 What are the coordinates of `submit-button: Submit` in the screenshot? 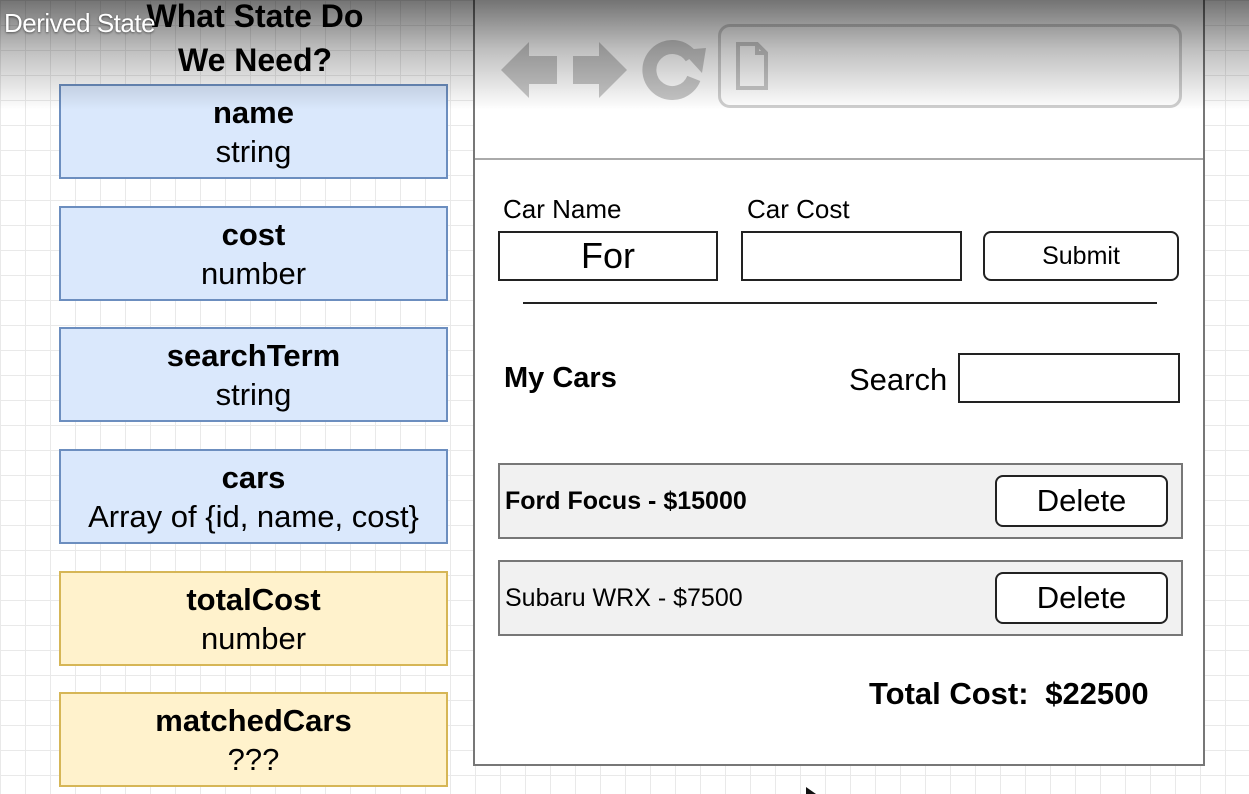 It's located at (1081, 256).